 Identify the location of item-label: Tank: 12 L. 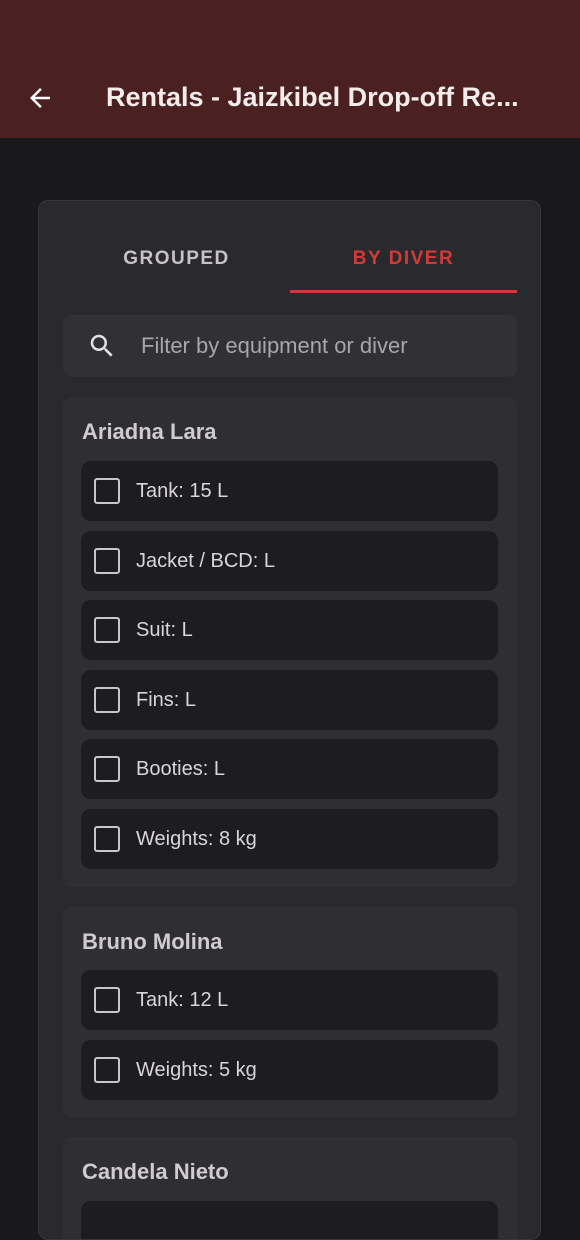
(182, 999).